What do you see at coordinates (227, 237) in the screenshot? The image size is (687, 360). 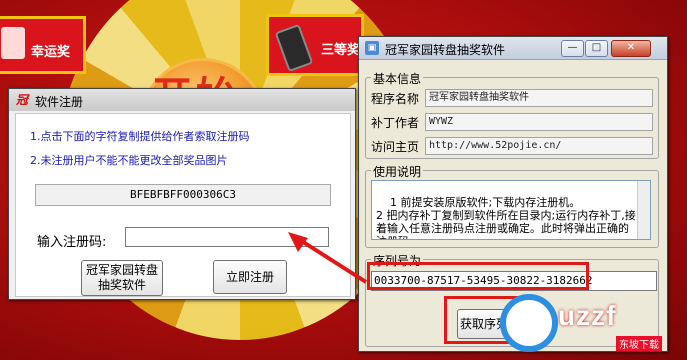 I see `registration-code-input` at bounding box center [227, 237].